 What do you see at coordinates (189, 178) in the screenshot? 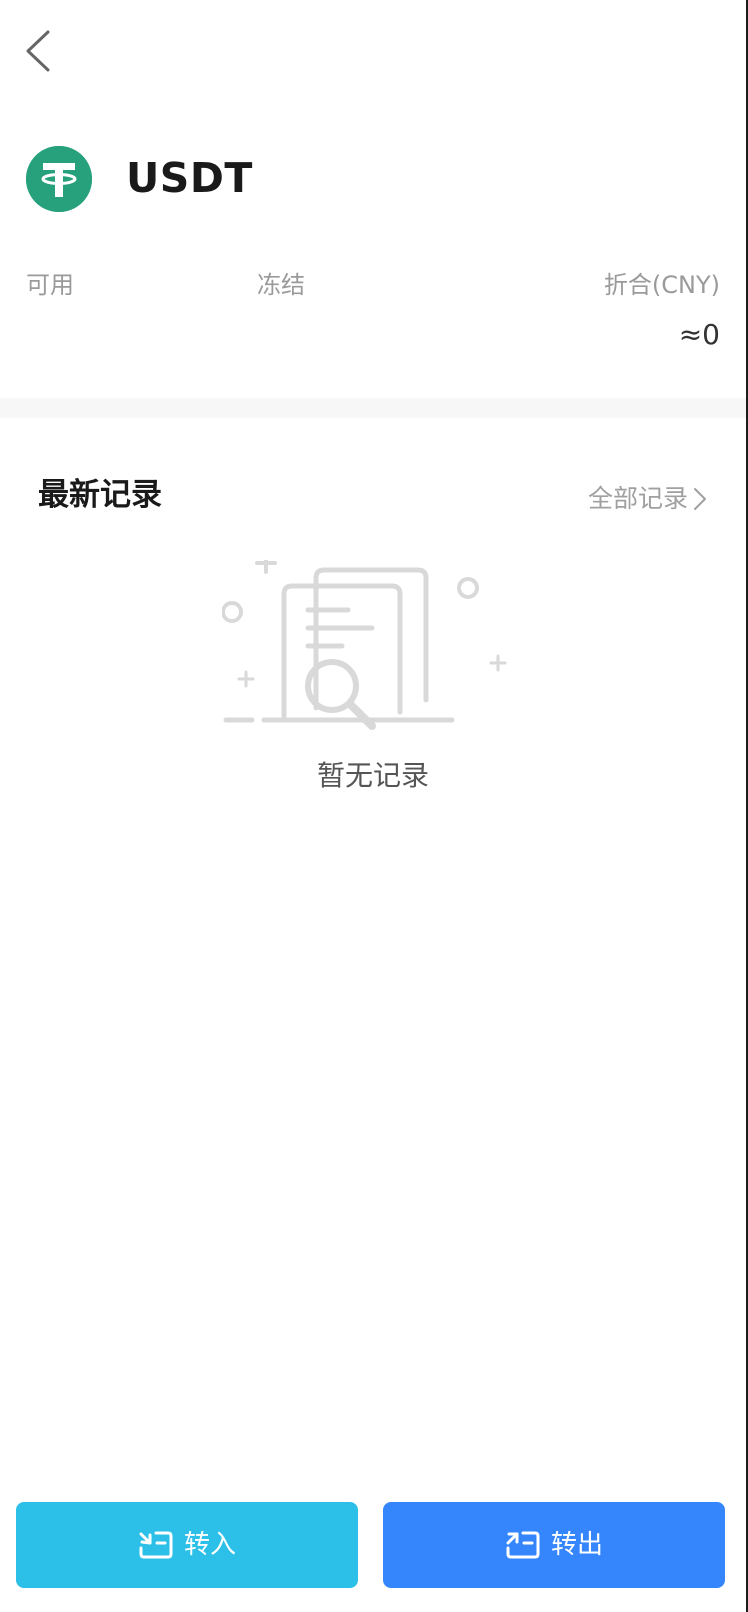
I see `coin-symbol: USDT` at bounding box center [189, 178].